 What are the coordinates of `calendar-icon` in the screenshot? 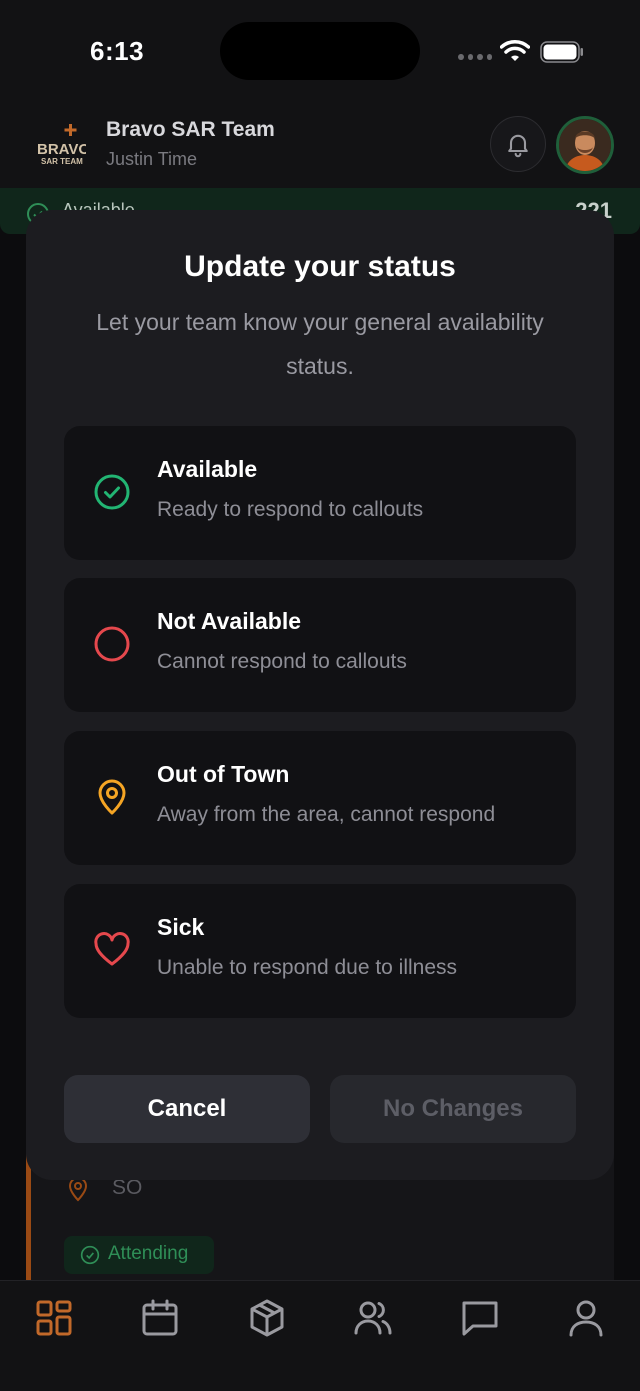 It's located at (160, 1318).